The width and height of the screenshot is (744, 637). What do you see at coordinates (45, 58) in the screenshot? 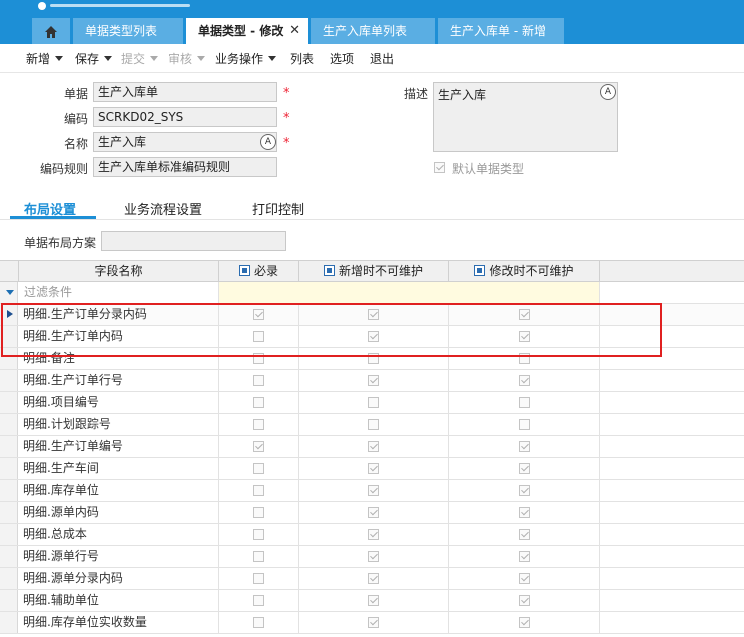
I see `new-button: 新增` at bounding box center [45, 58].